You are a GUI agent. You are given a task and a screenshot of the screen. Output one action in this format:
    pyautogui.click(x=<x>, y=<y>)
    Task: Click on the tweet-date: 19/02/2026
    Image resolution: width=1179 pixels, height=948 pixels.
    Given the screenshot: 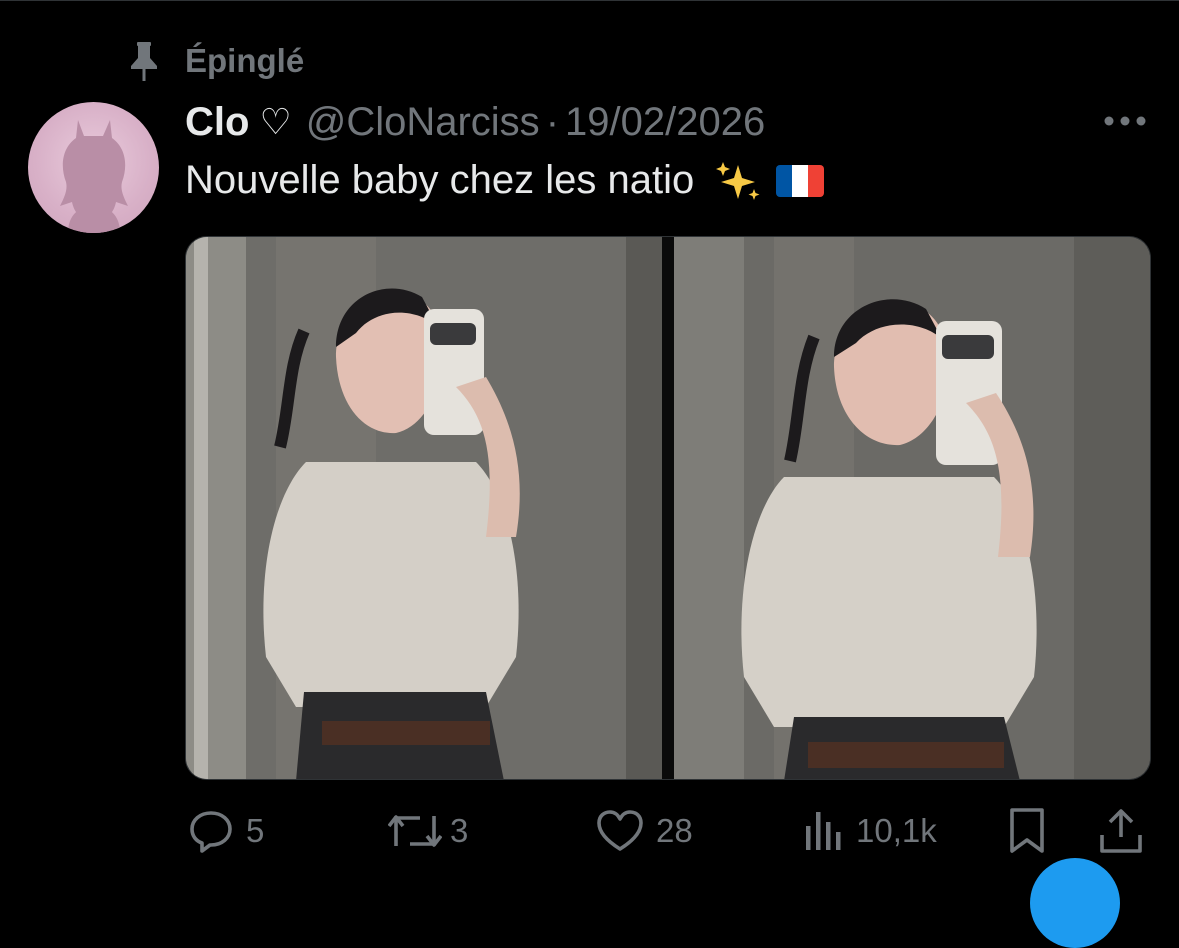 What is the action you would take?
    pyautogui.click(x=665, y=122)
    